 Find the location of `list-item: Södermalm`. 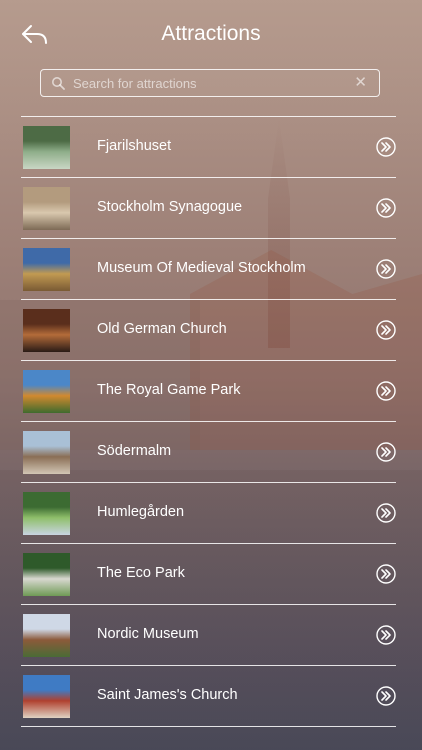

list-item: Södermalm is located at coordinates (208, 452).